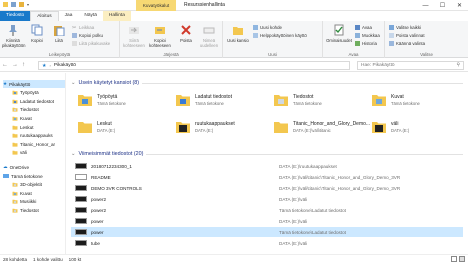 Image resolution: width=468 pixels, height=263 pixels. What do you see at coordinates (267, 27) in the screenshot?
I see `new-item-button: Uusi kohde` at bounding box center [267, 27].